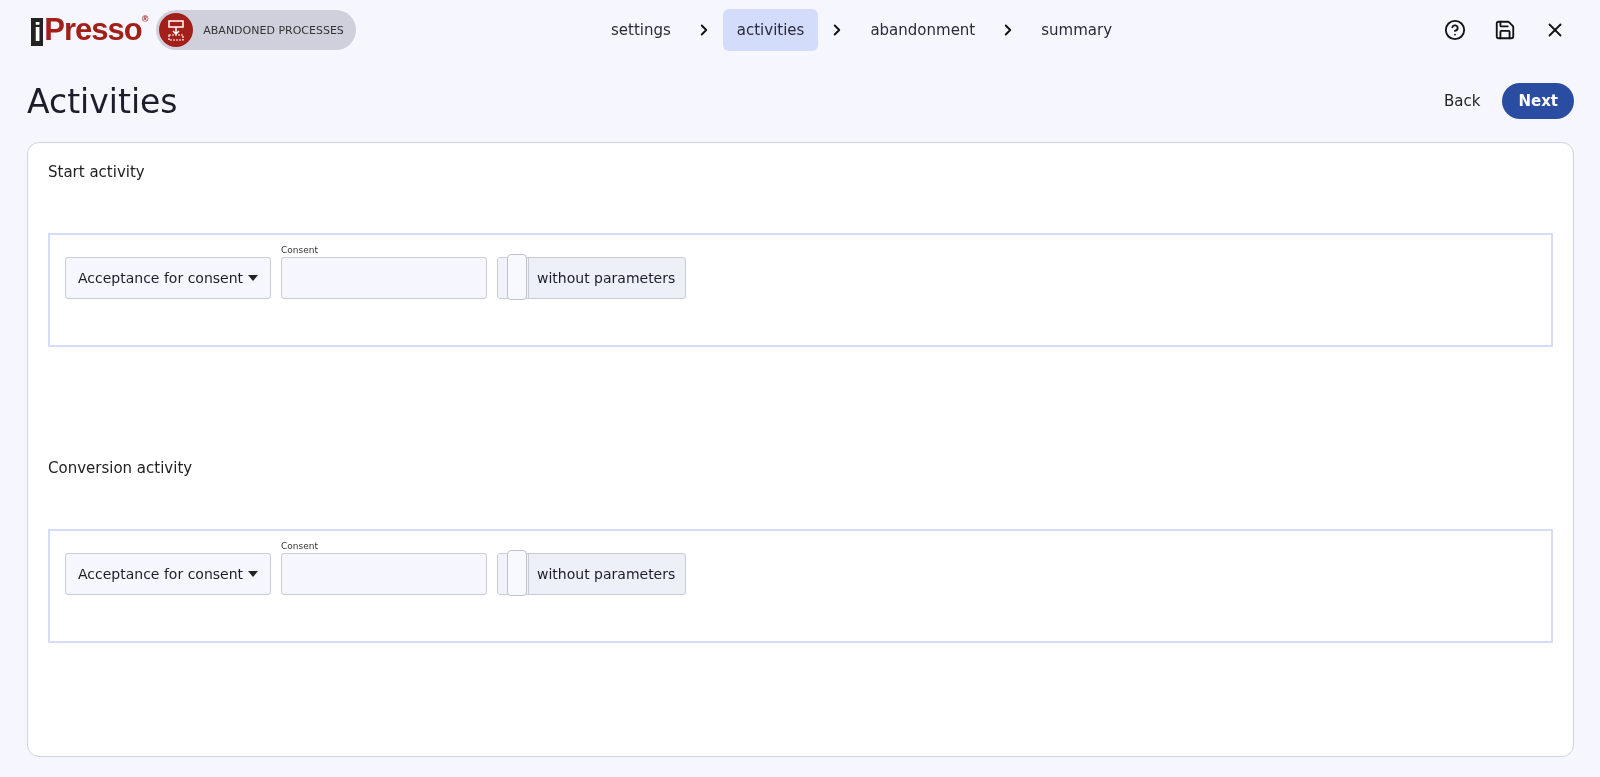 The image size is (1600, 777). I want to click on page-title: Activities, so click(102, 101).